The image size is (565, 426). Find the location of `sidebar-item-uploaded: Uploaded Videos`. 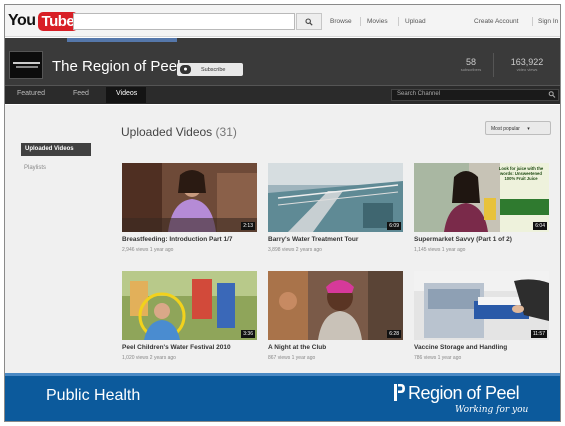

sidebar-item-uploaded: Uploaded Videos is located at coordinates (56, 149).